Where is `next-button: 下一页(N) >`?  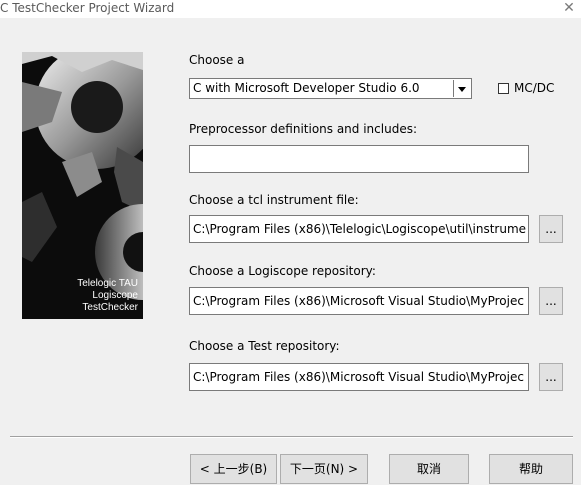
next-button: 下一页(N) > is located at coordinates (324, 469).